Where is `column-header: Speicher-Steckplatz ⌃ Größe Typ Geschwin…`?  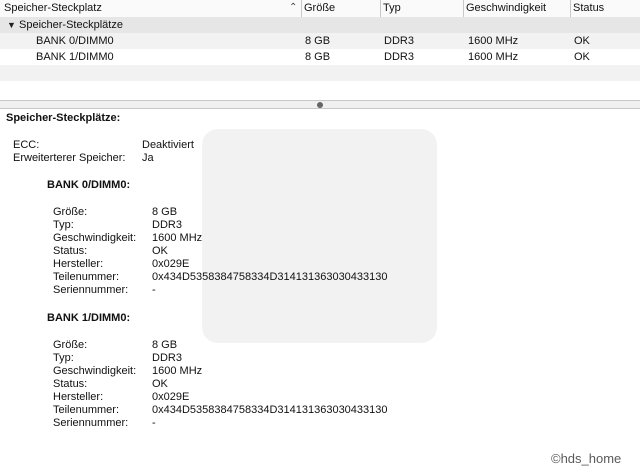
column-header: Speicher-Steckplatz ⌃ Größe Typ Geschwin… is located at coordinates (320, 9).